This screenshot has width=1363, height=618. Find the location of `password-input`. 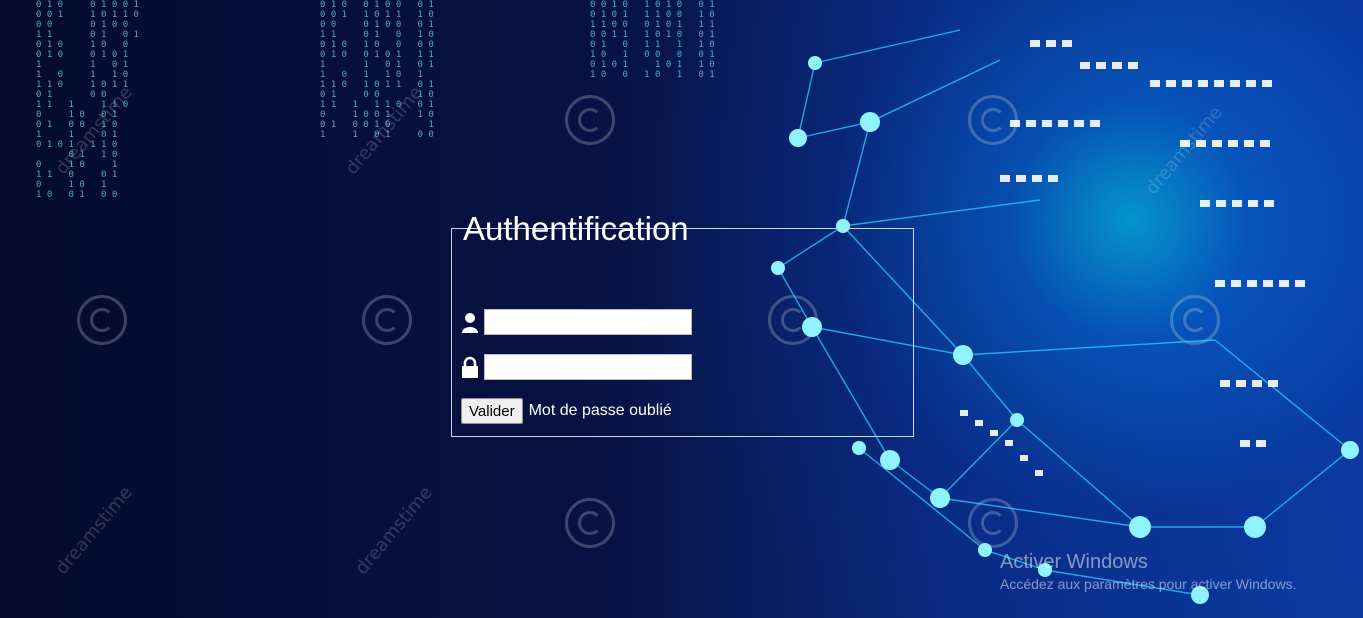

password-input is located at coordinates (588, 367).